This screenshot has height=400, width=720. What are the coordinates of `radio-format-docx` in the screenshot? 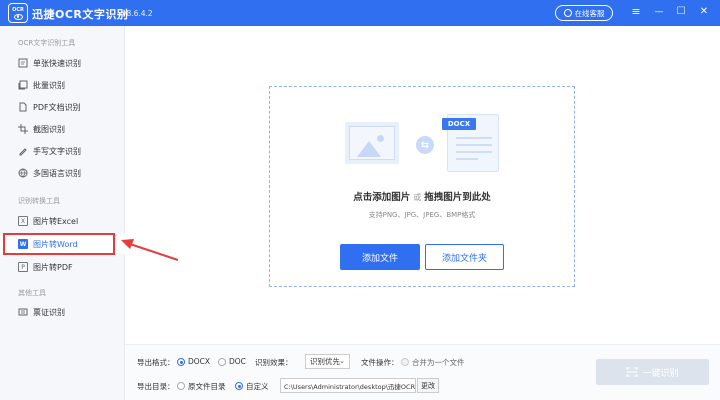 It's located at (181, 362).